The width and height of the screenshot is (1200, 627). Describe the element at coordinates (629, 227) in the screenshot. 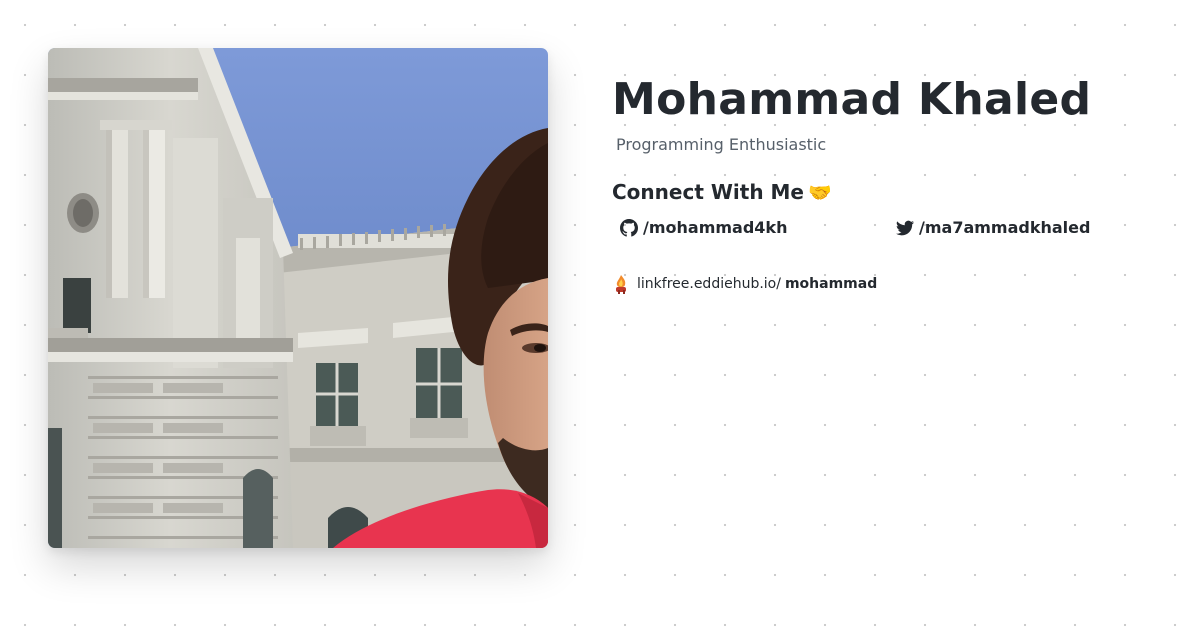

I see `github-icon` at that location.